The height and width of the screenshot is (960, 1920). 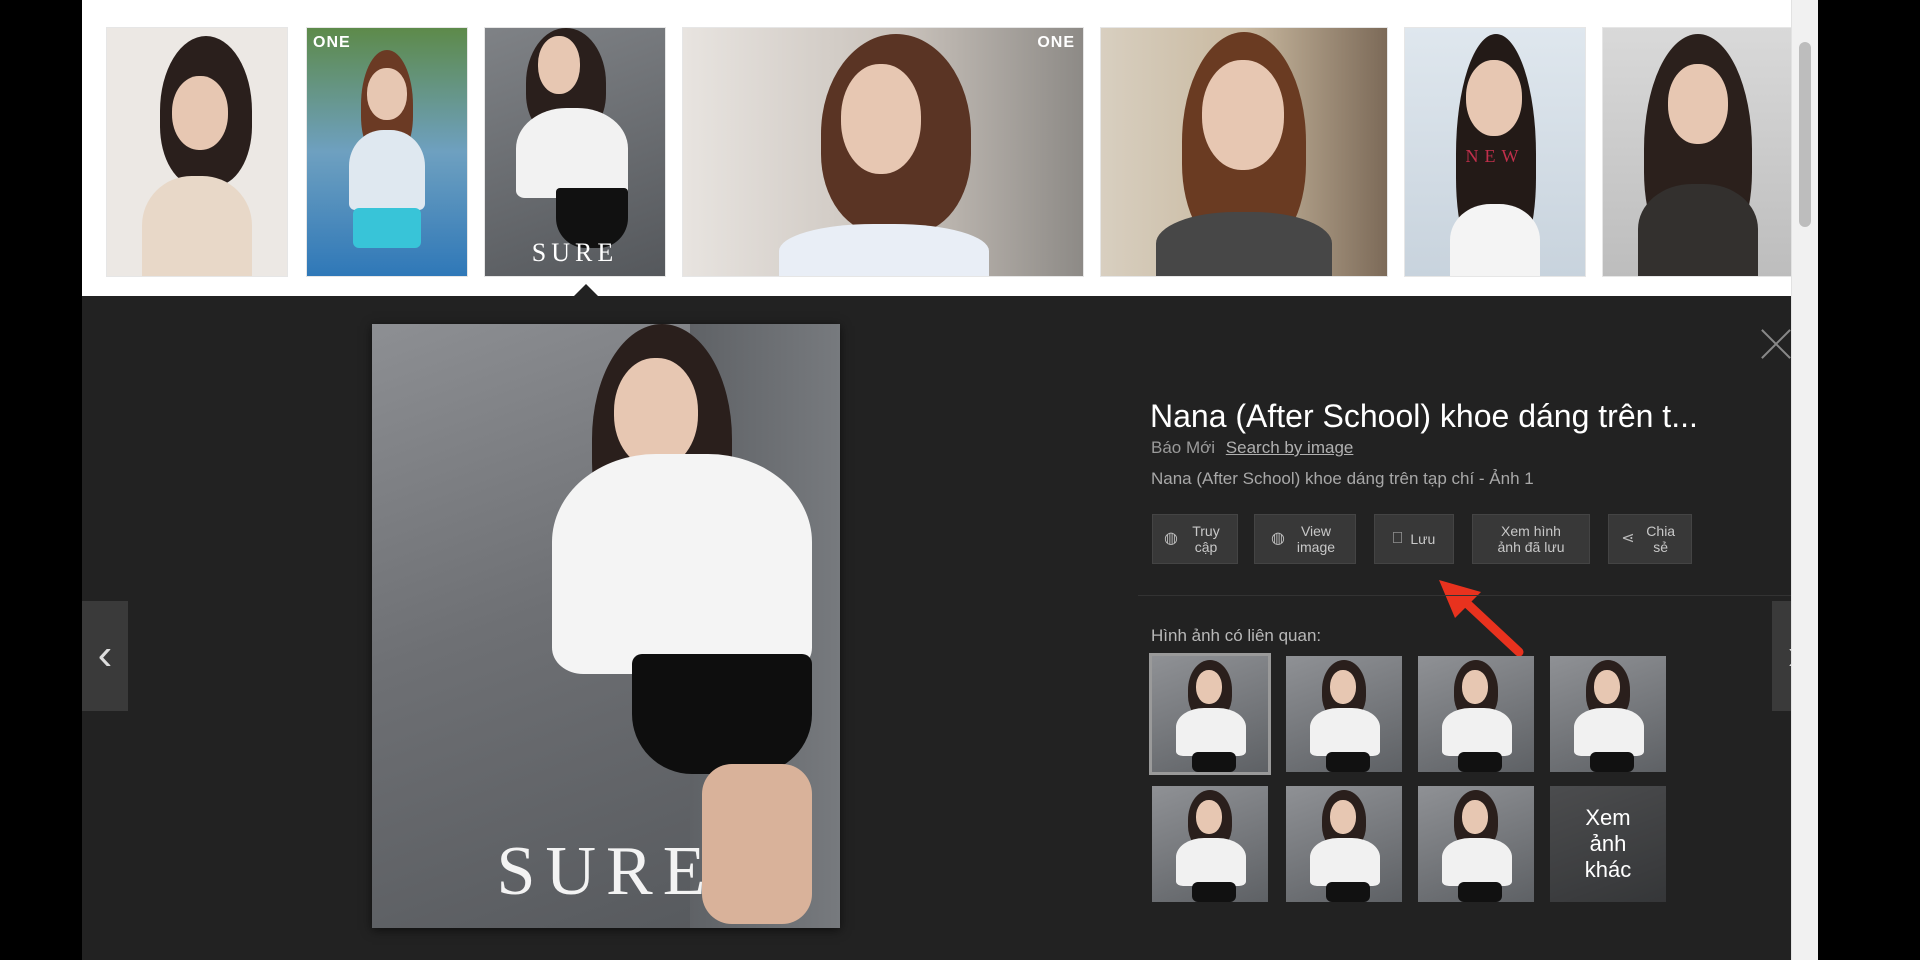 I want to click on thumbnail-magazine-logo: NEW, so click(x=1495, y=156).